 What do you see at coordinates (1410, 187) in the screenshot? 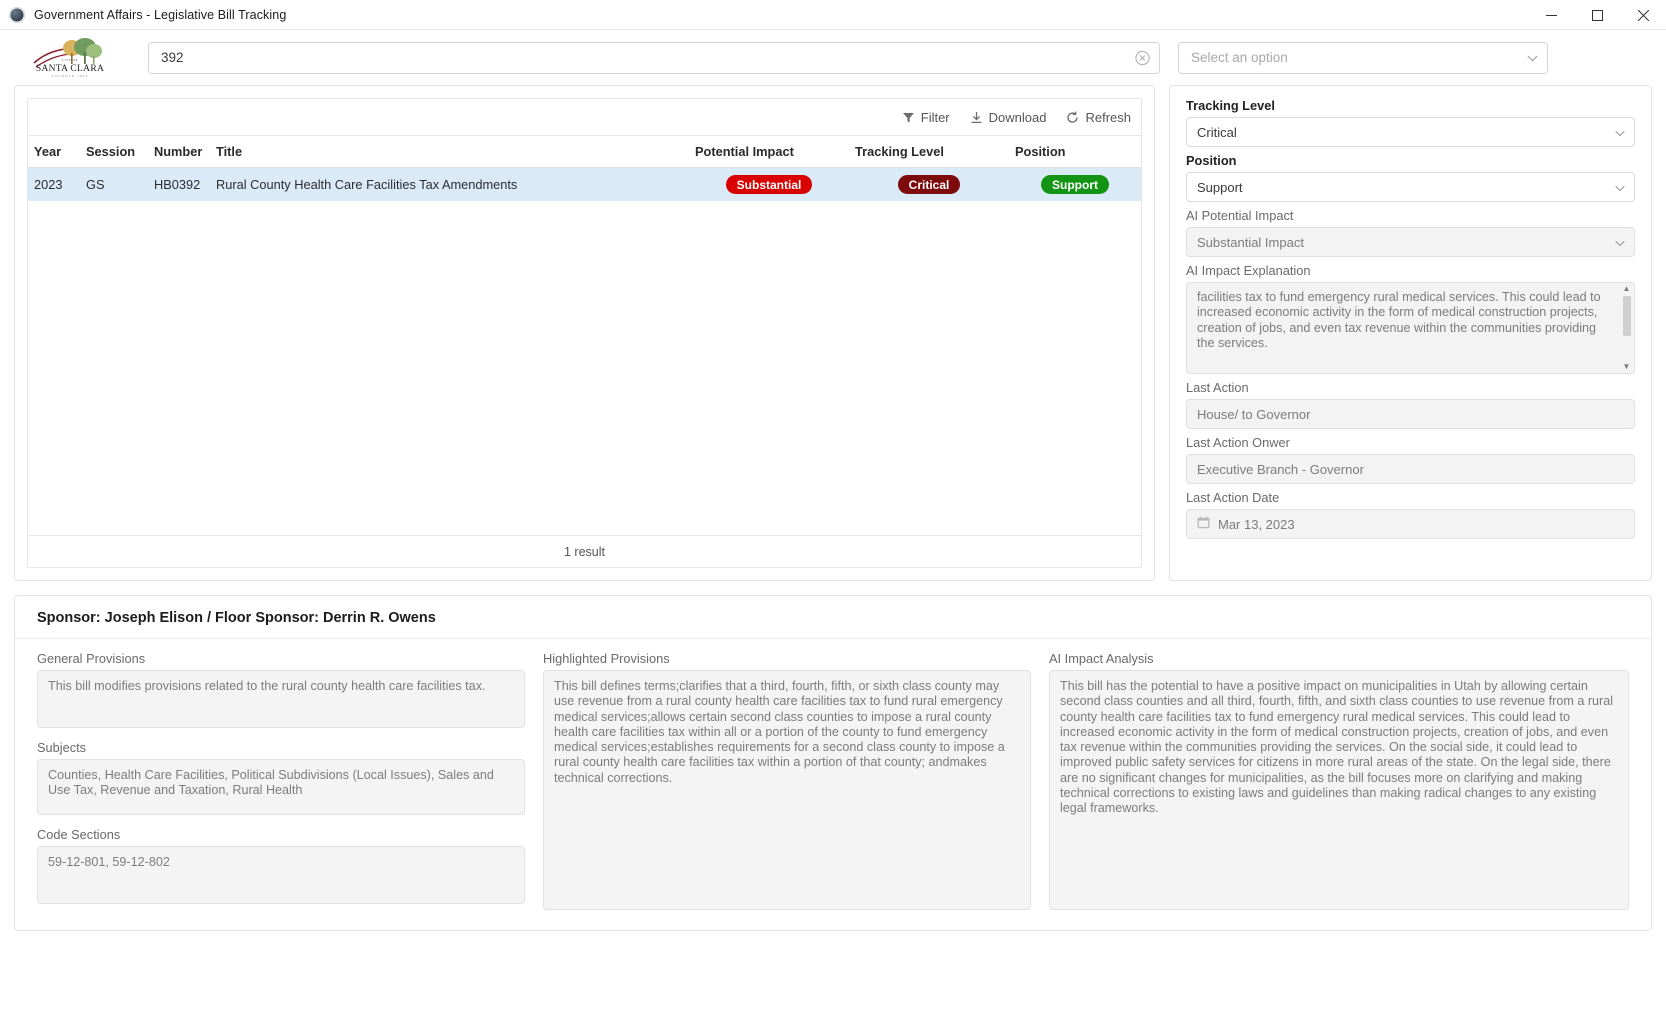
I see `position-select: Support` at bounding box center [1410, 187].